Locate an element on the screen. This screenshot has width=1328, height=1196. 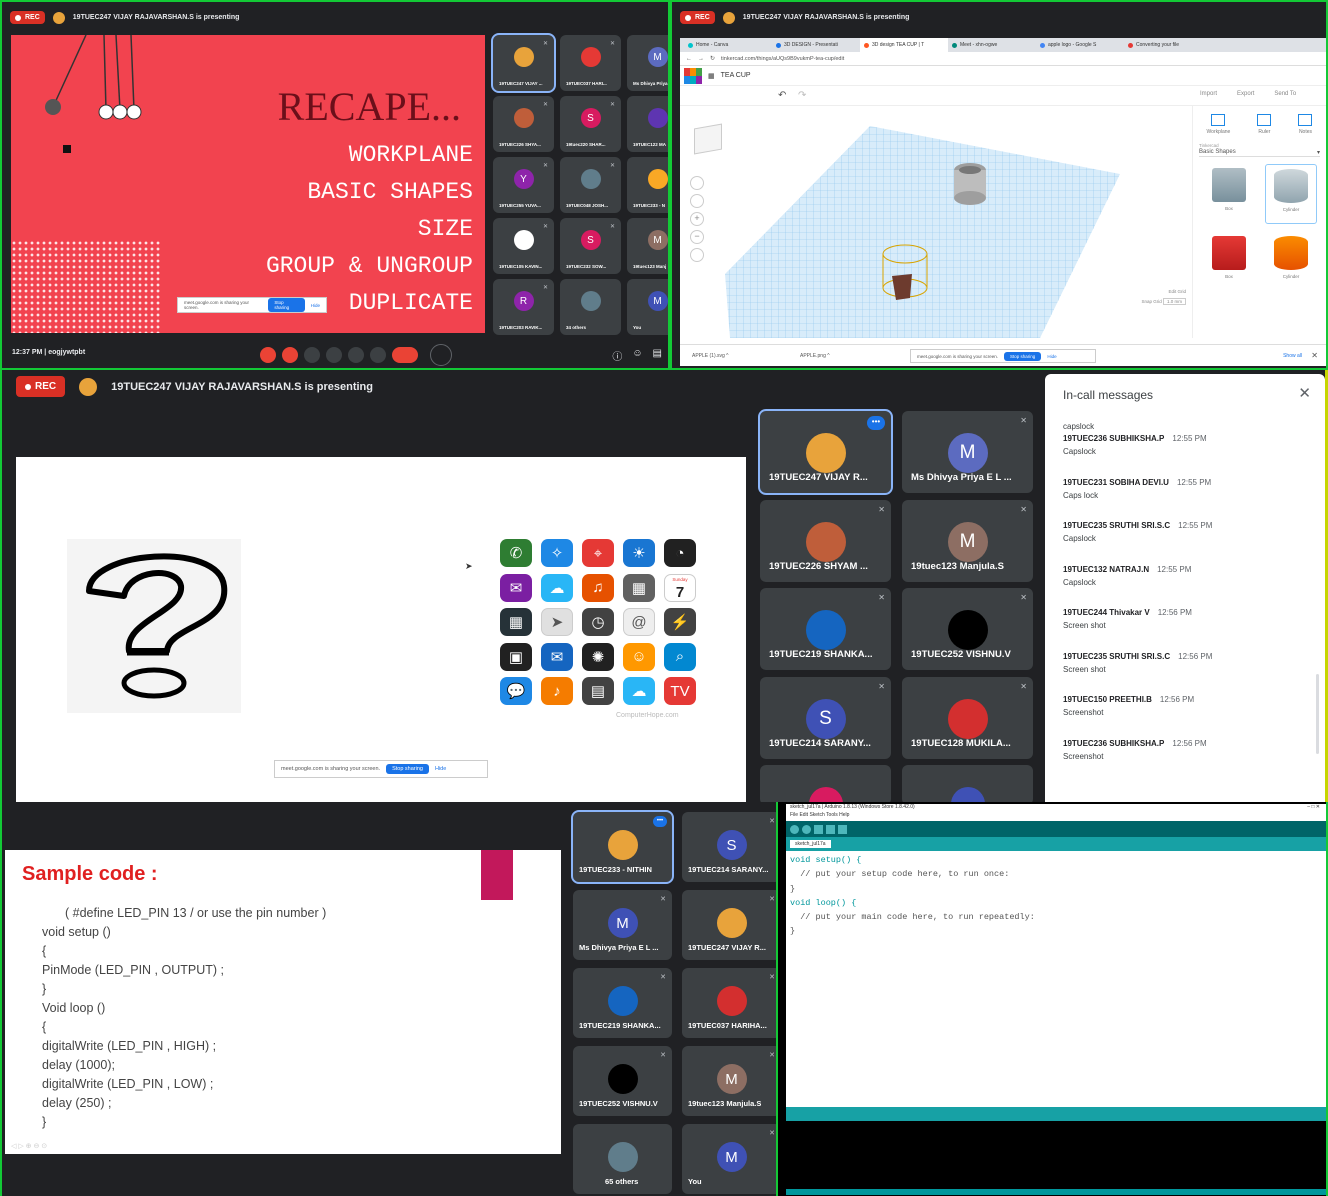
open-button is located at coordinates (830, 829).